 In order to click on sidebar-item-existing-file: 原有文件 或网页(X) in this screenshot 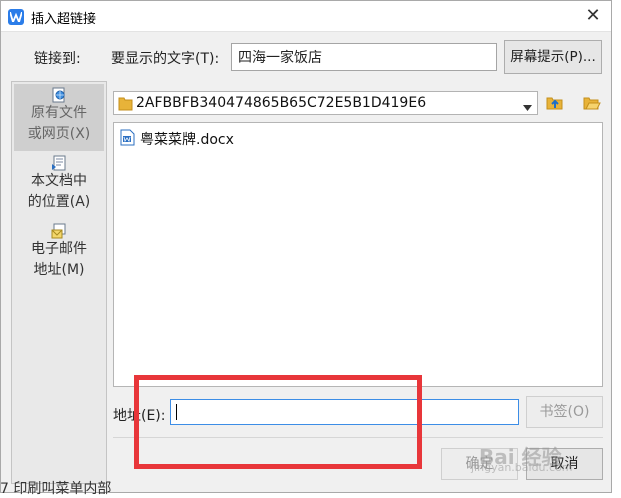, I will do `click(59, 117)`.